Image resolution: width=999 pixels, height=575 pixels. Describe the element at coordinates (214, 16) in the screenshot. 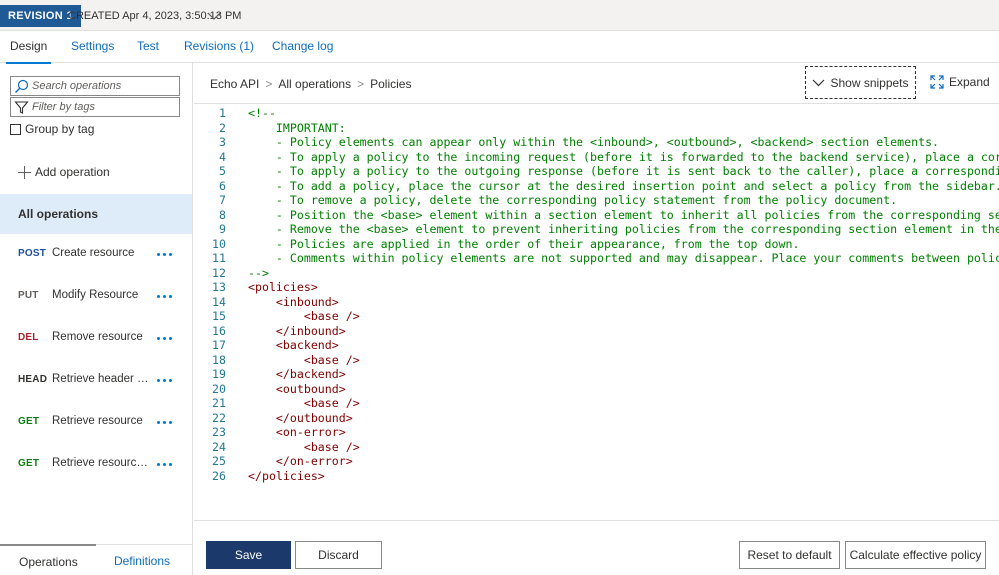

I see `chevron-down-icon` at that location.